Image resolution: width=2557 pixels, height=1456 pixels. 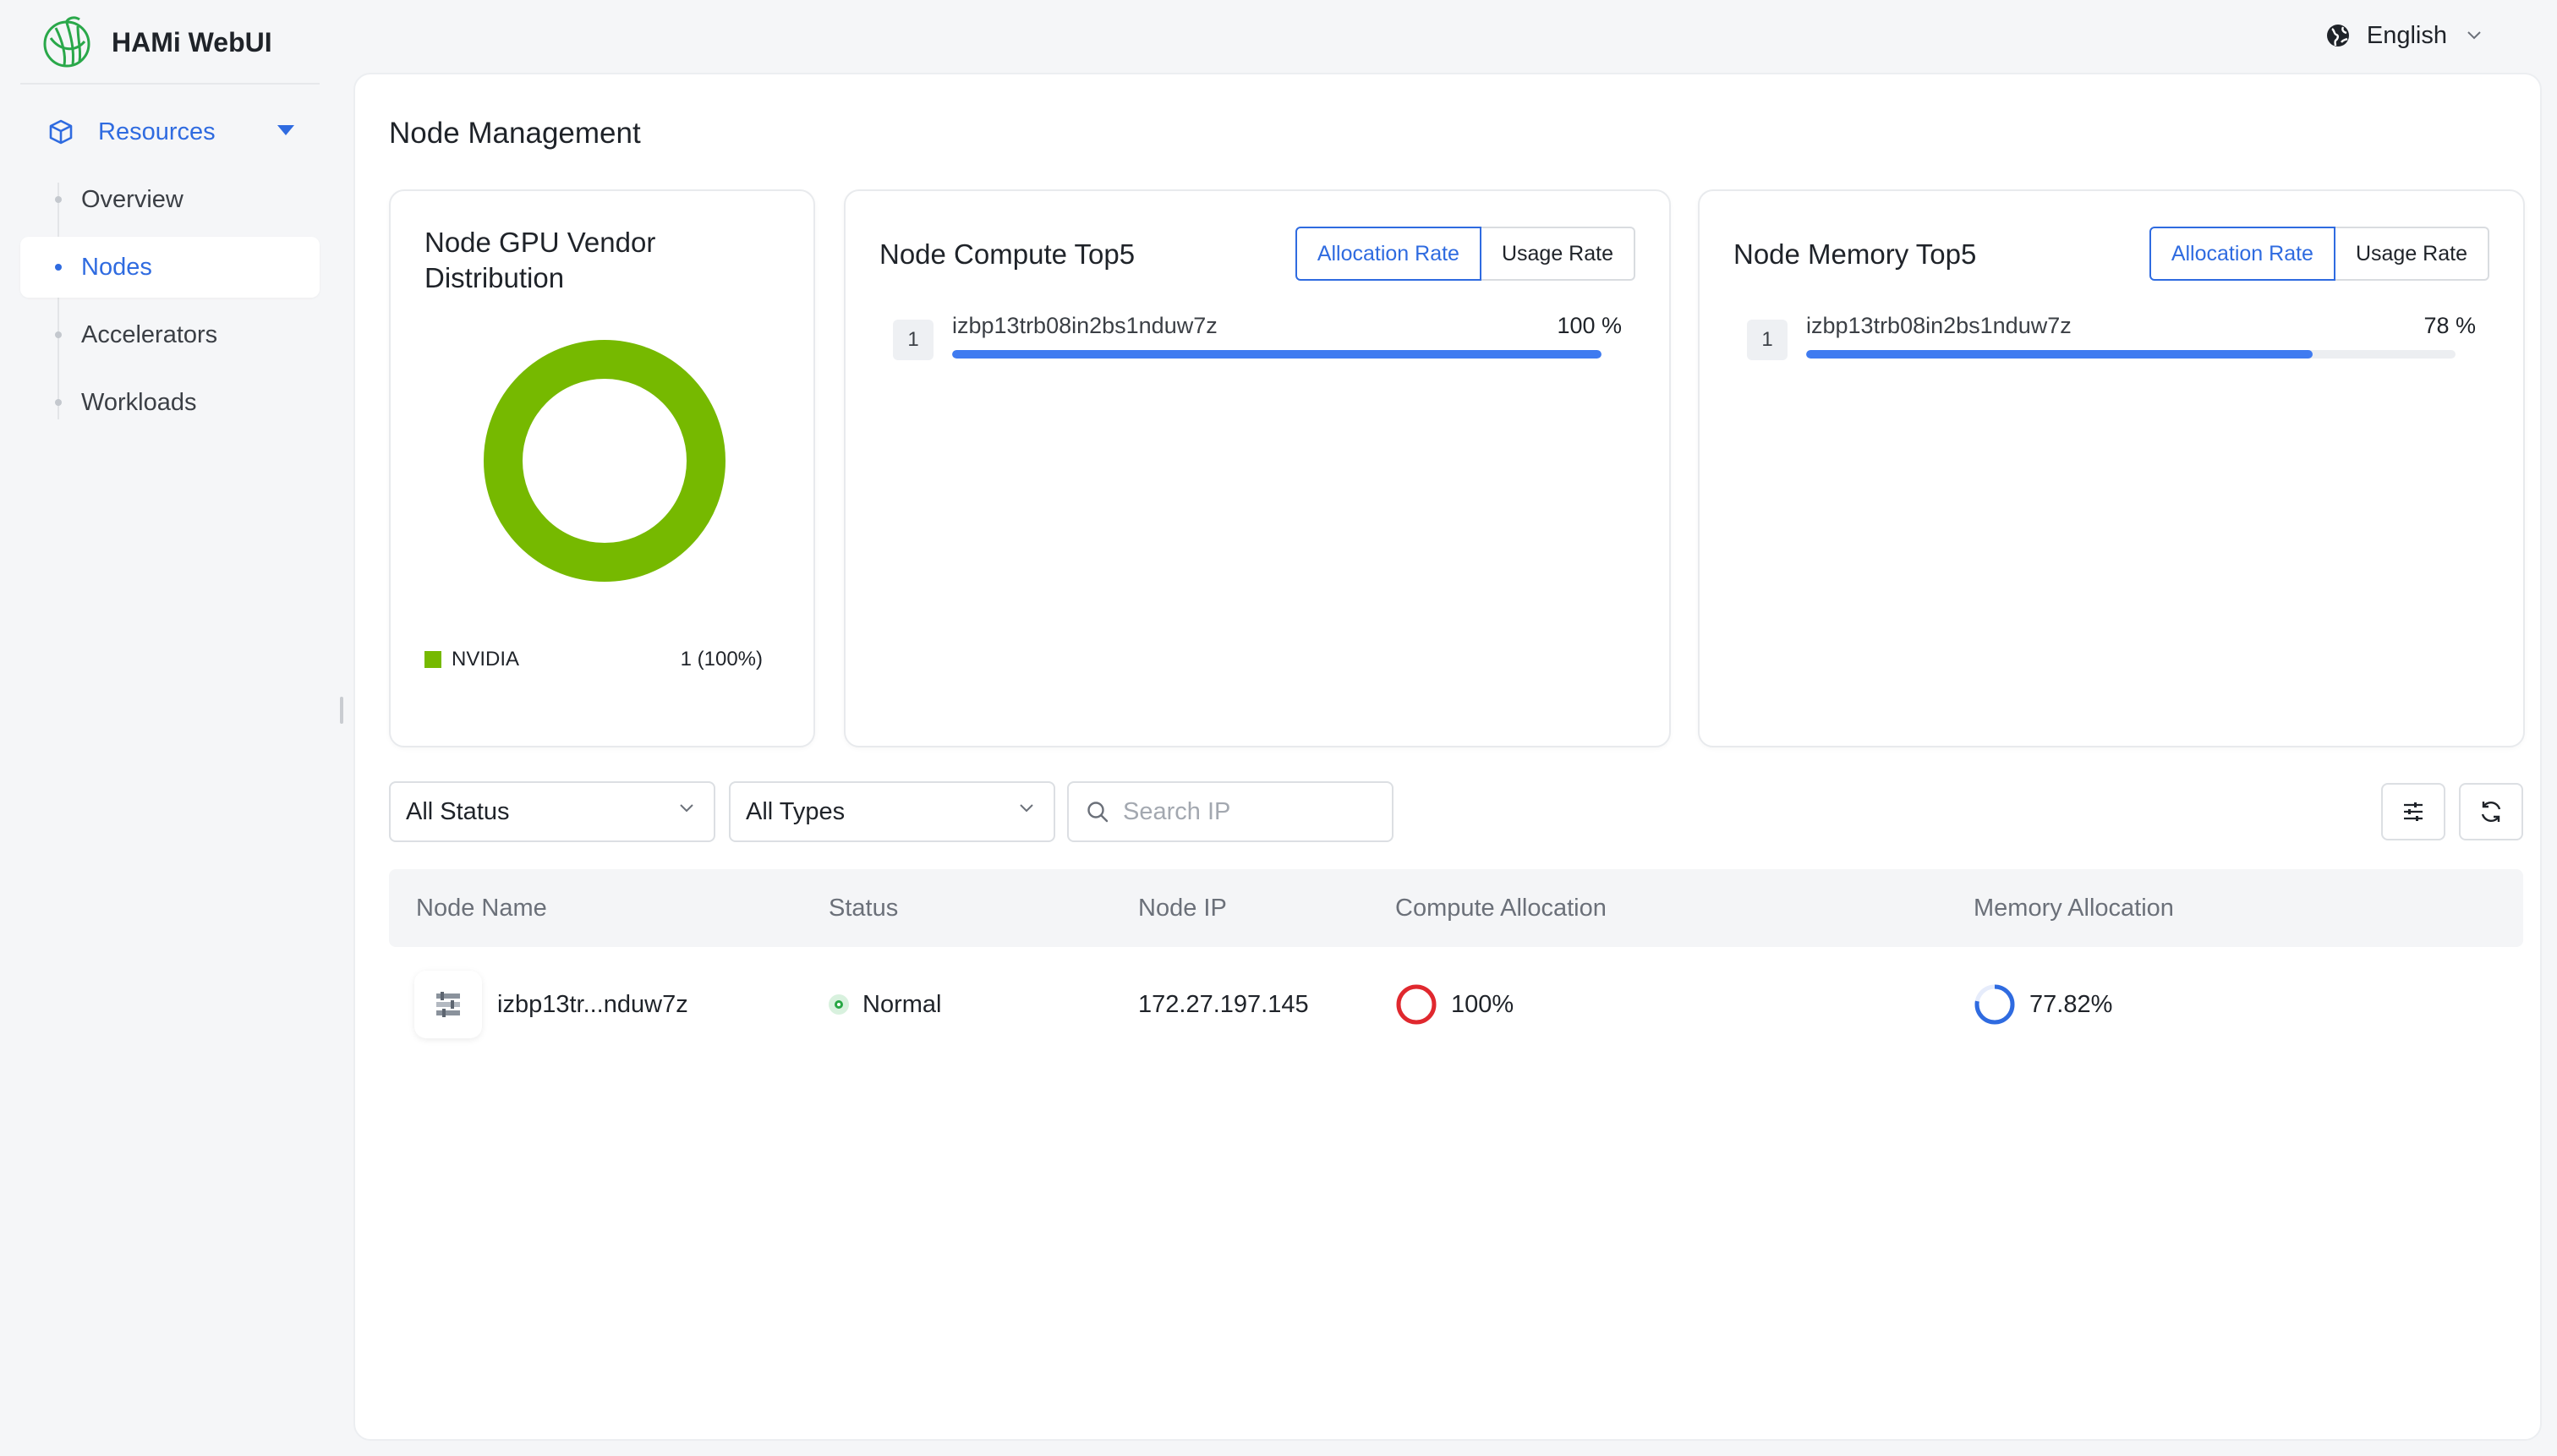 I want to click on search-icon, so click(x=1098, y=812).